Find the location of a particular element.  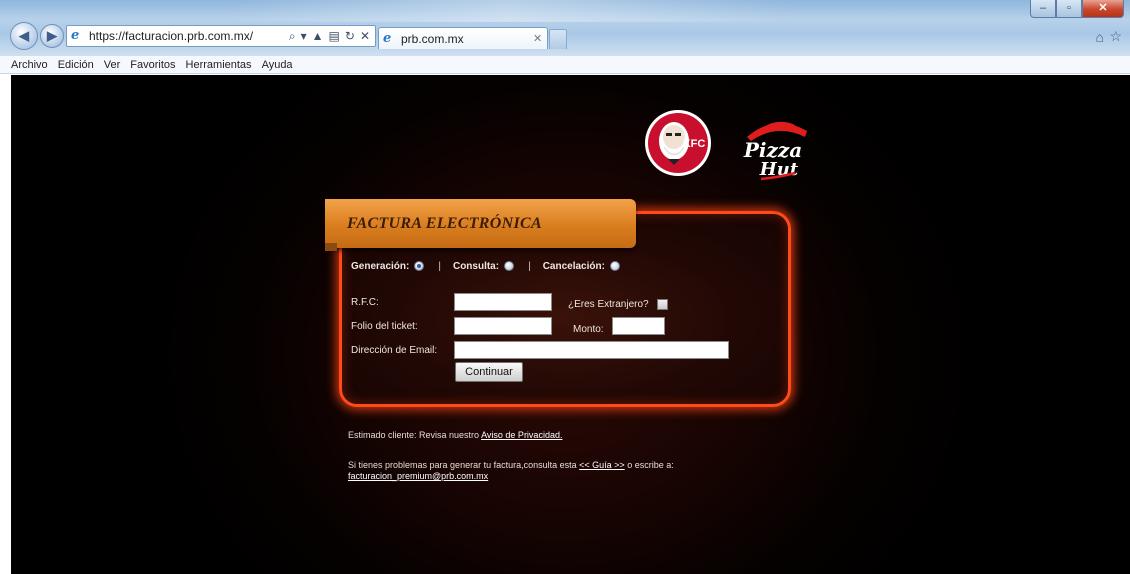

close-window-button: ✕ is located at coordinates (1103, 9).